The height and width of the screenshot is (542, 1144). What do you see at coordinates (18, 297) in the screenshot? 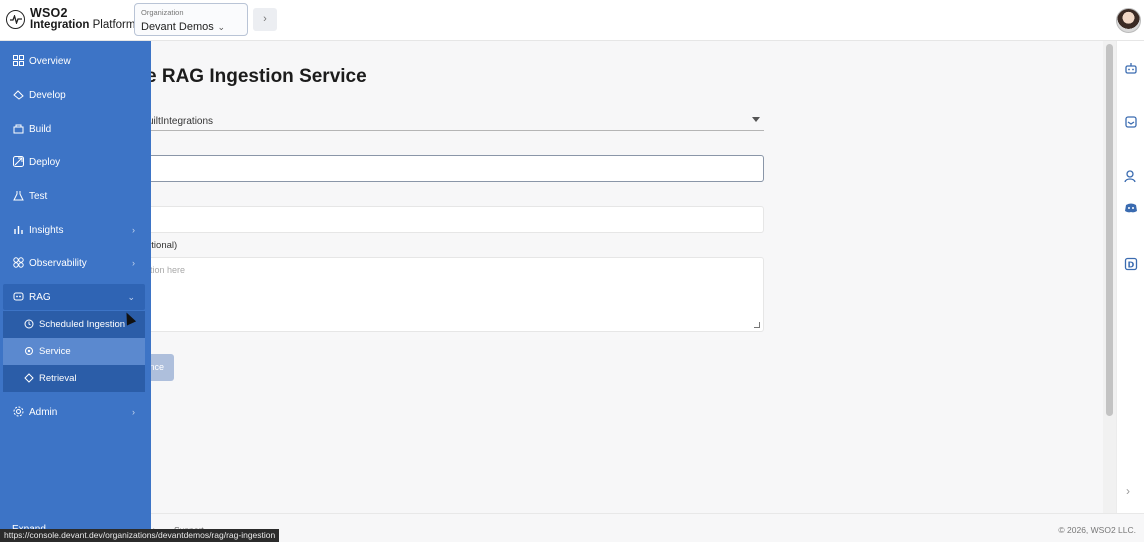
I see `rag-icon` at bounding box center [18, 297].